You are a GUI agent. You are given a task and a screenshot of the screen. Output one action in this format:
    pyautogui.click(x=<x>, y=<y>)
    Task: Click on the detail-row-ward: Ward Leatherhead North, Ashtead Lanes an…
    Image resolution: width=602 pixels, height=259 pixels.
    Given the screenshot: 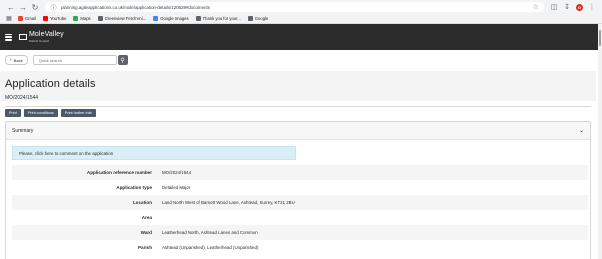 What is the action you would take?
    pyautogui.click(x=300, y=232)
    